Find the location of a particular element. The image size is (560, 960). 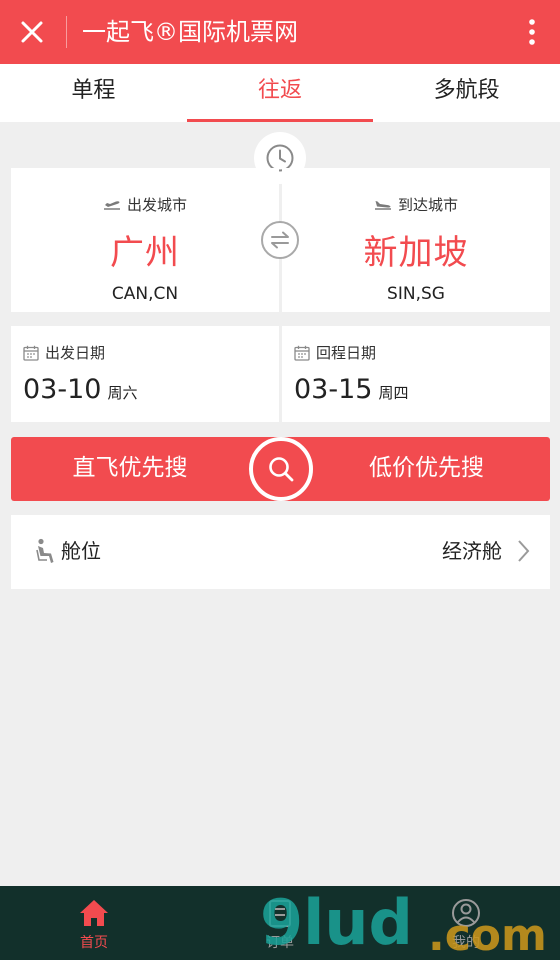

trip-type-tabs: 单程 往返 多航段 is located at coordinates (280, 93).